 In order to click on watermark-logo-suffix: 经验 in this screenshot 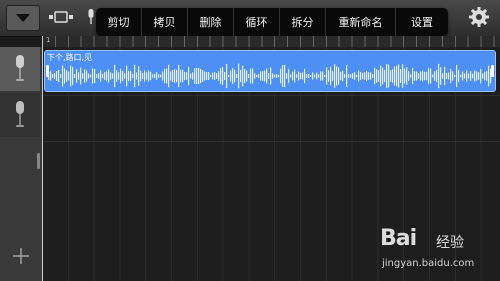, I will do `click(450, 243)`.